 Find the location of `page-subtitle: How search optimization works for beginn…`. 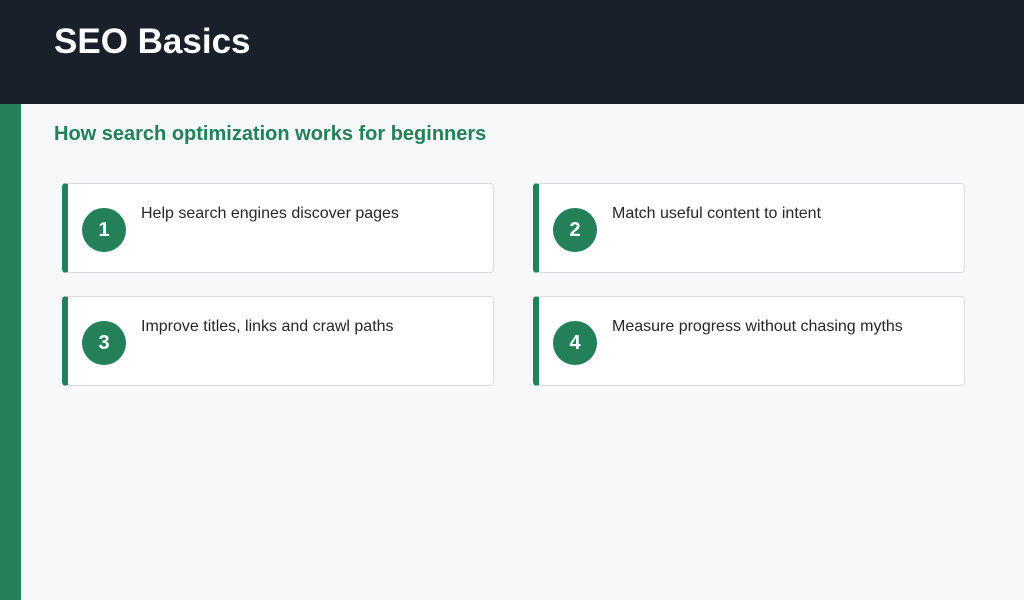

page-subtitle: How search optimization works for beginn… is located at coordinates (270, 134).